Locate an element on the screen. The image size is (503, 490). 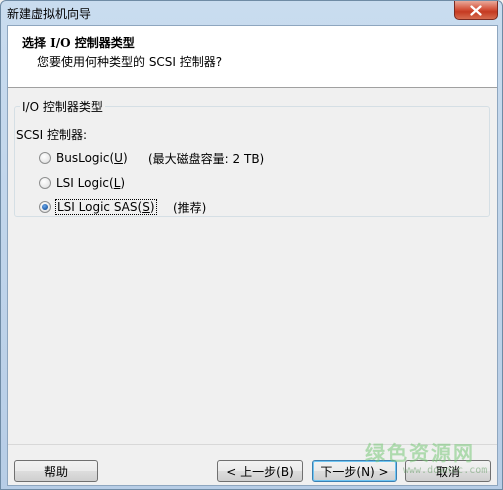
window-title: 新建虚拟机向导 is located at coordinates (49, 14).